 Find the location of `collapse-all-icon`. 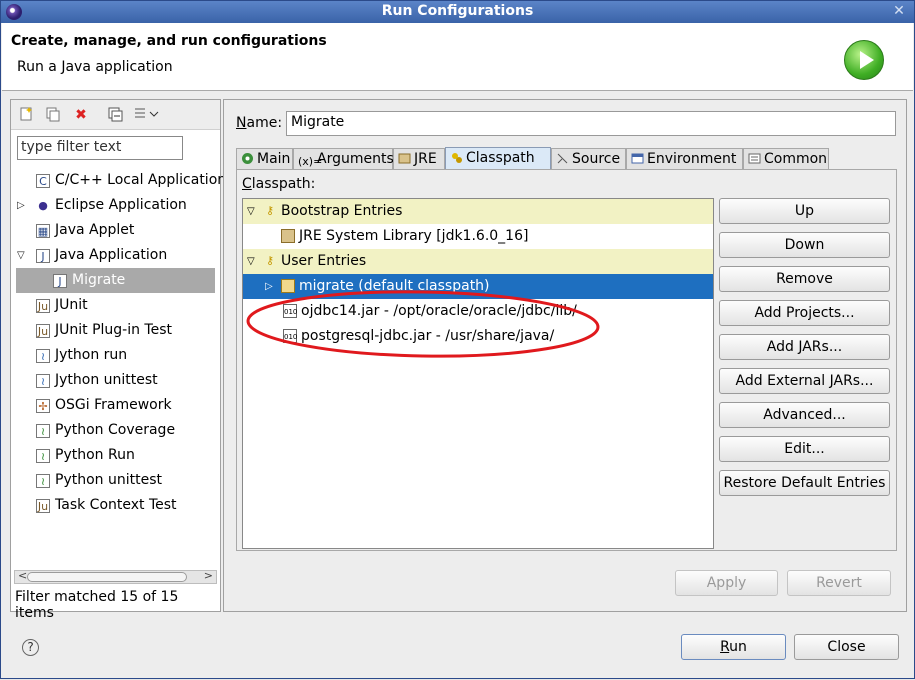

collapse-all-icon is located at coordinates (115, 115).